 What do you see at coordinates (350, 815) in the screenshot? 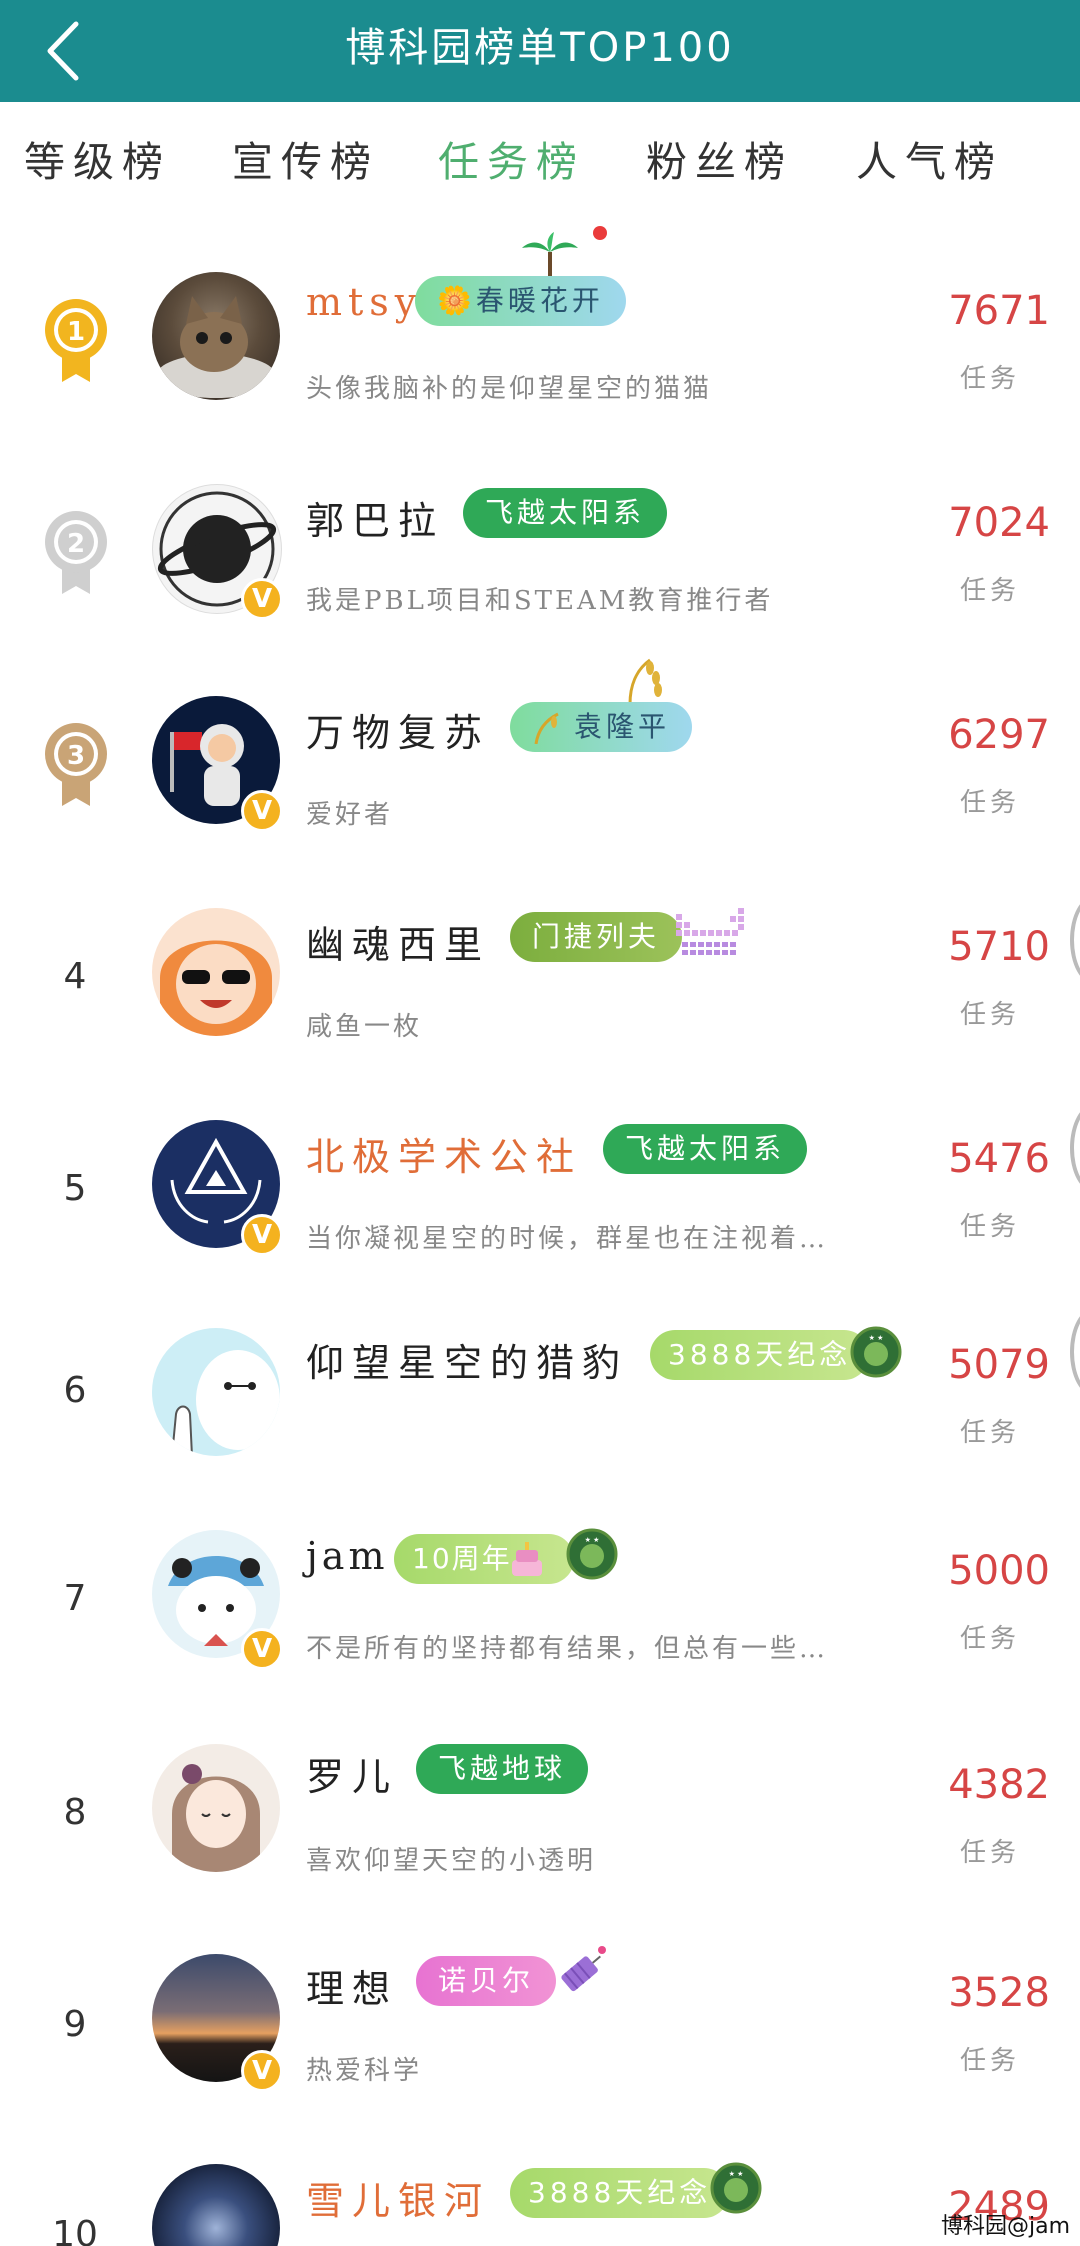
I see `signature: 爱好者` at bounding box center [350, 815].